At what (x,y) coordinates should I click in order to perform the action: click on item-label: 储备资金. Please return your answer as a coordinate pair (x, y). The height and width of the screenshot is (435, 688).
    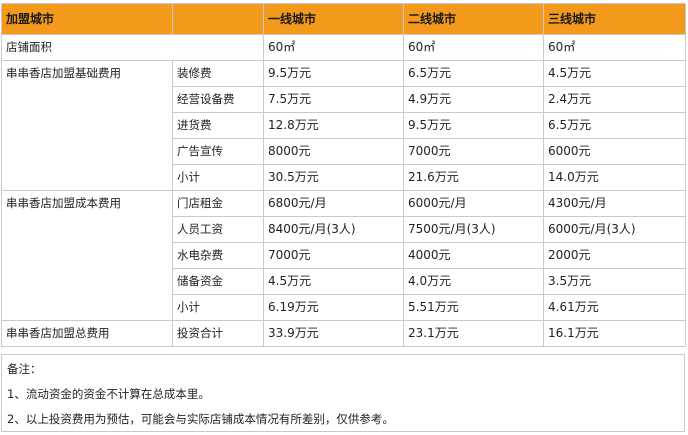
    Looking at the image, I should click on (218, 281).